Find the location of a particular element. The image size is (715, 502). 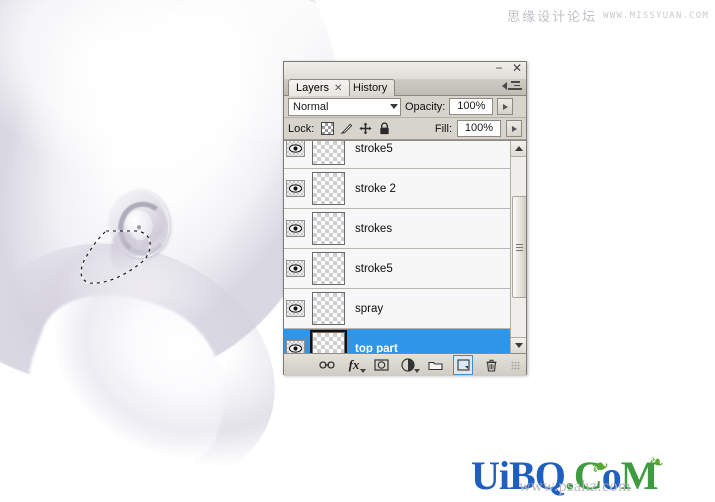

table-row: top part is located at coordinates (397, 341).